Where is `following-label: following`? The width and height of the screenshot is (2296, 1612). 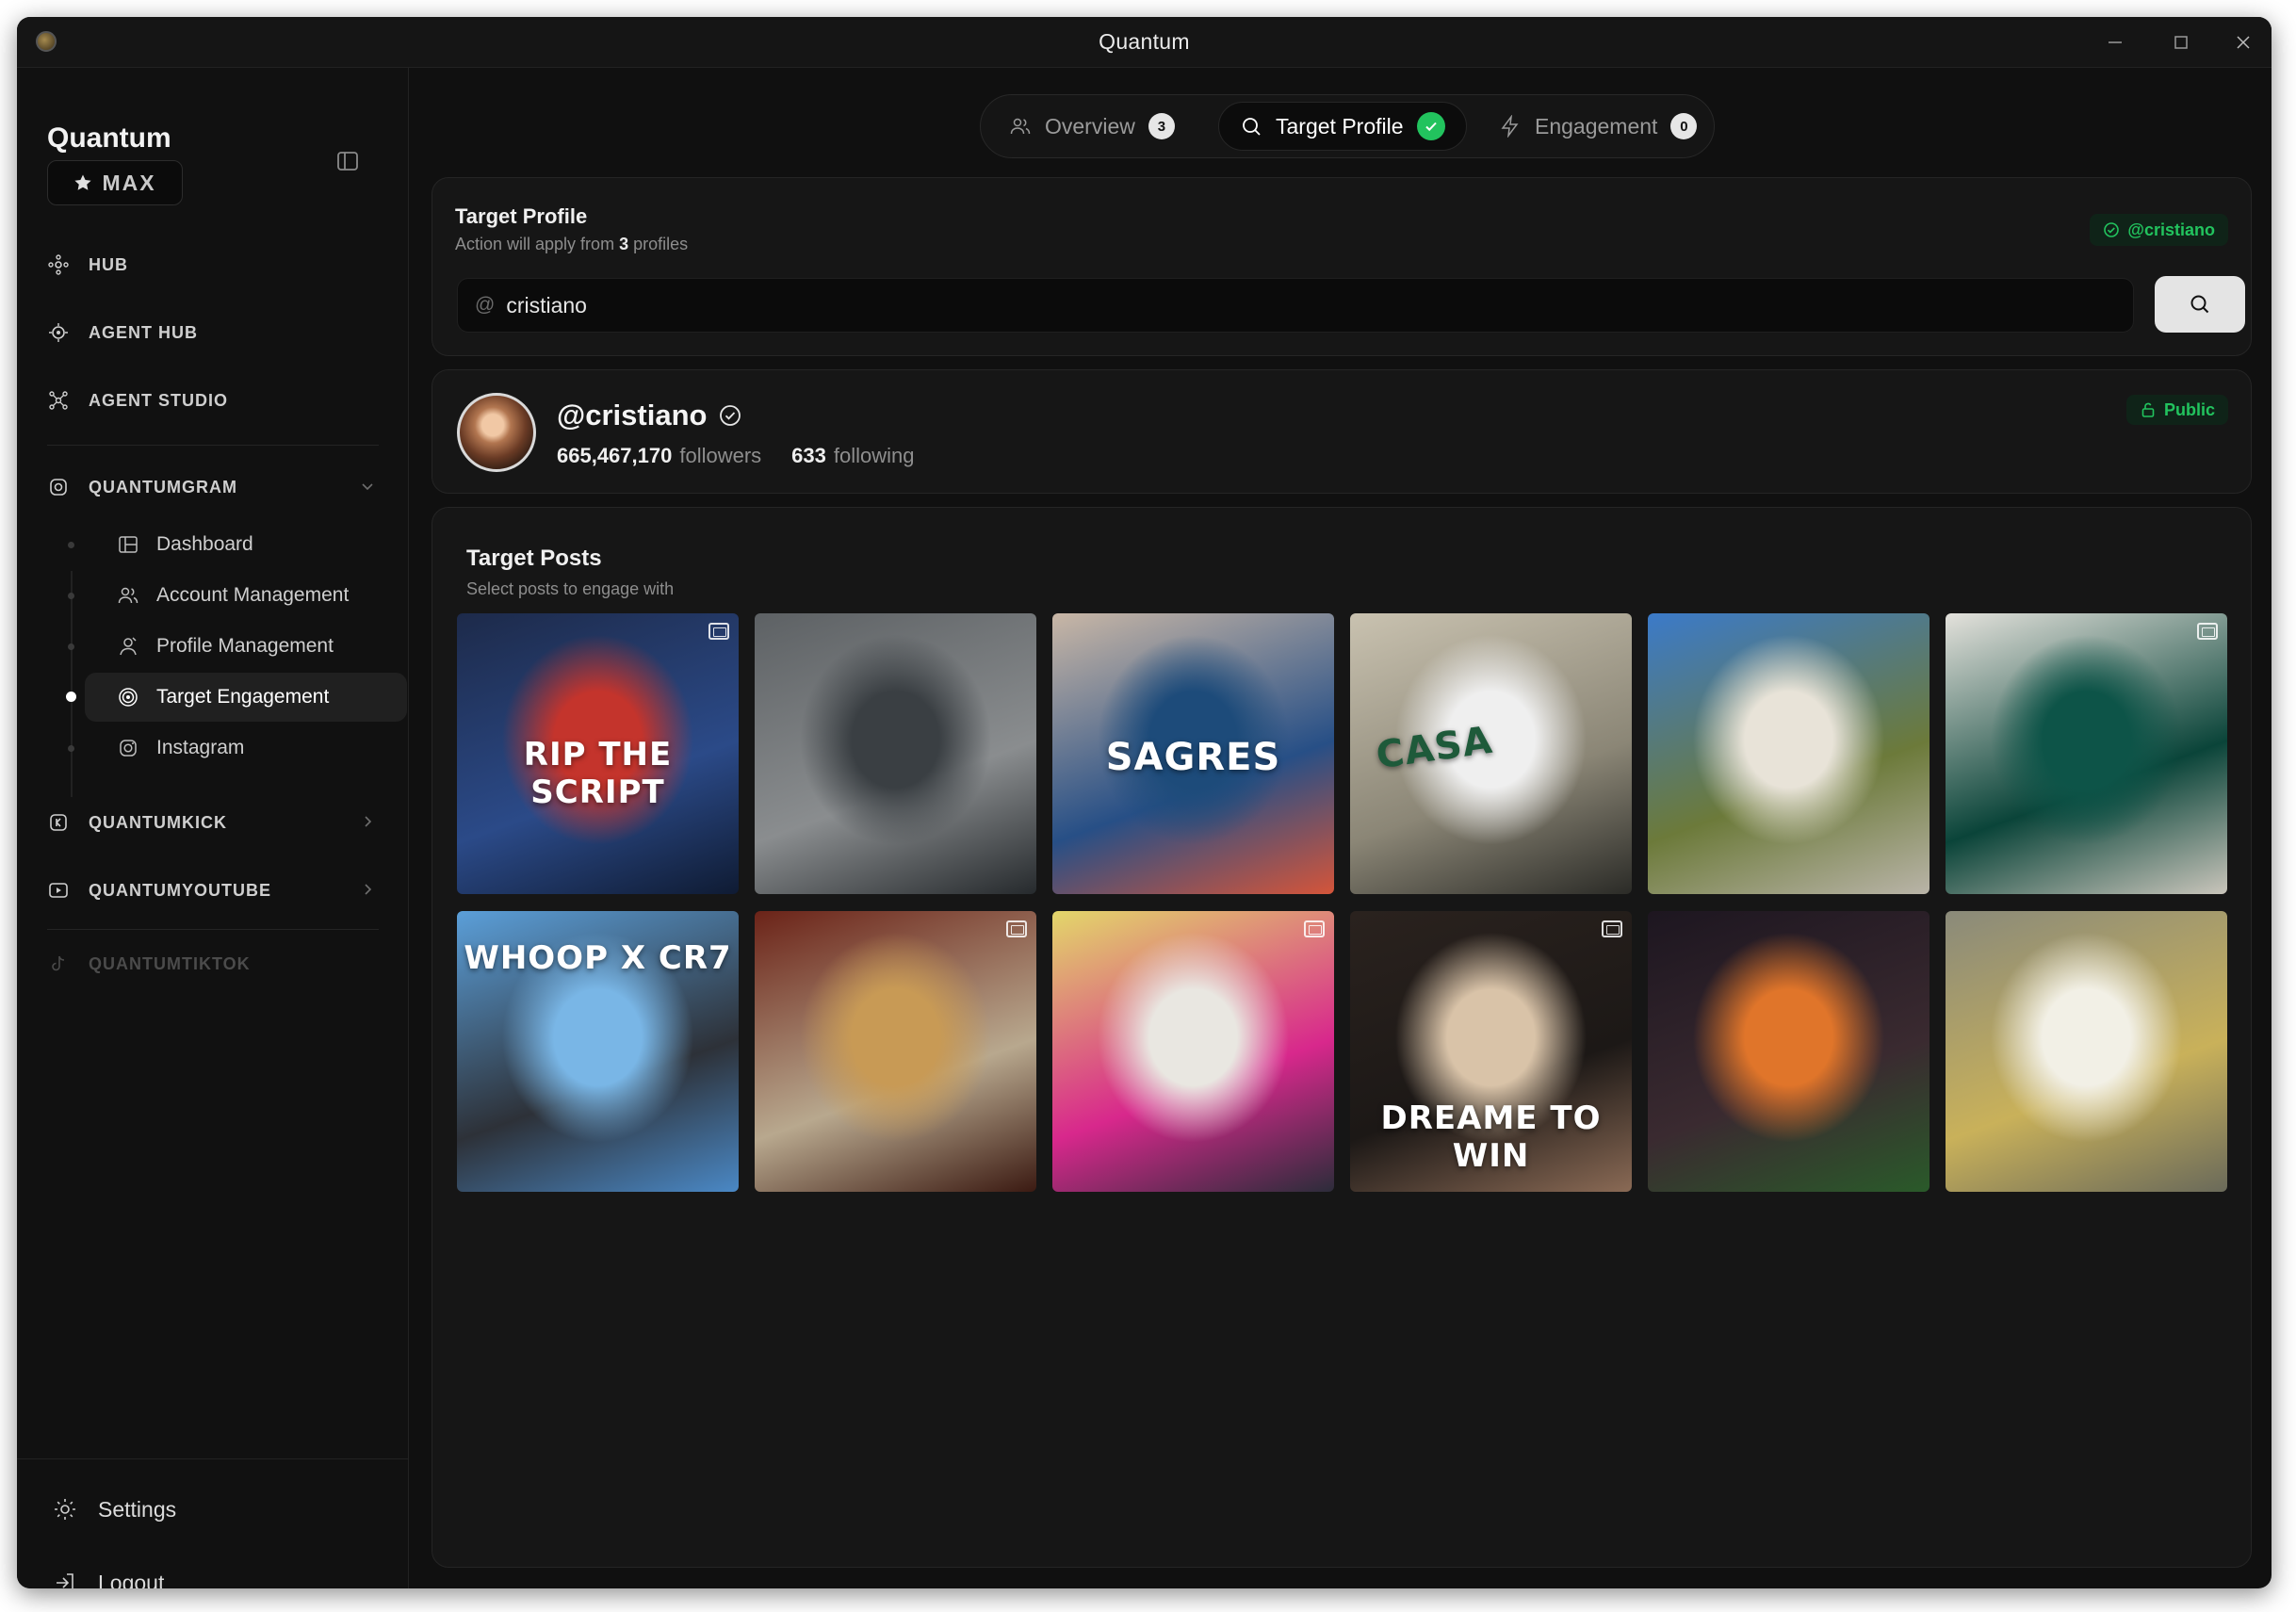
following-label: following is located at coordinates (874, 455).